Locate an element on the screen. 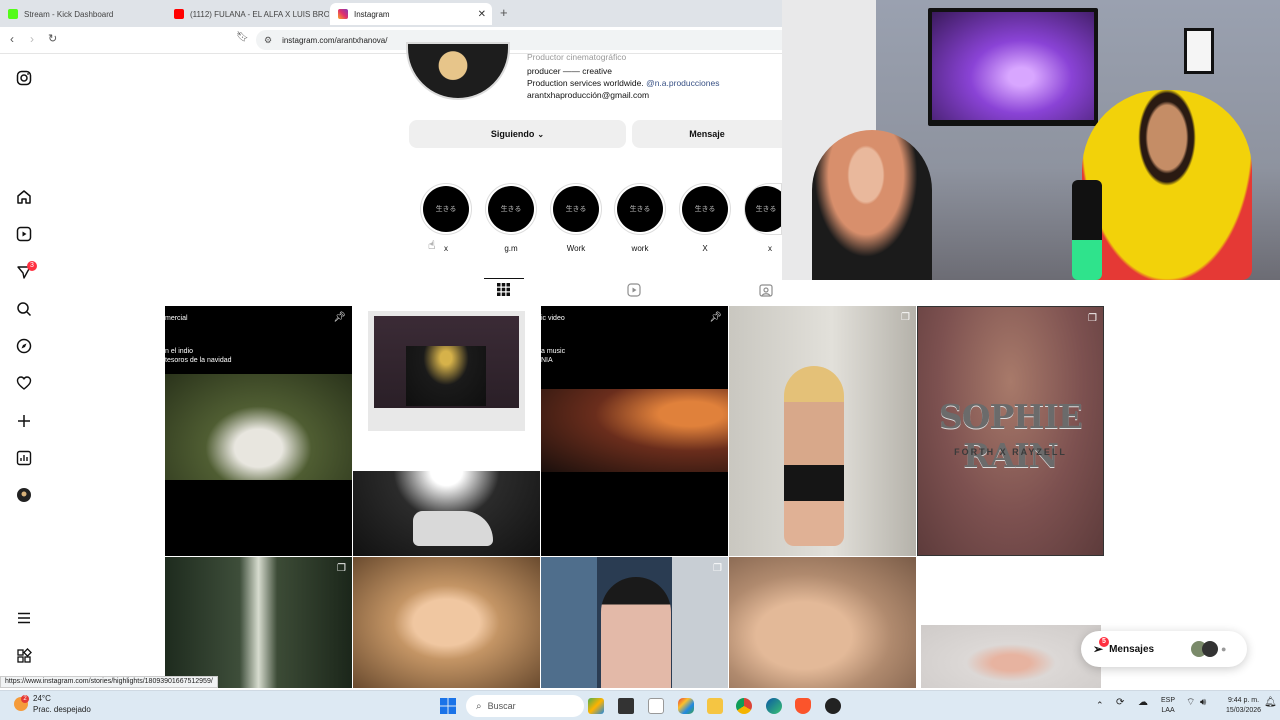 The width and height of the screenshot is (1280, 720). post-caption-line: tesoros de la navidad is located at coordinates (198, 360).